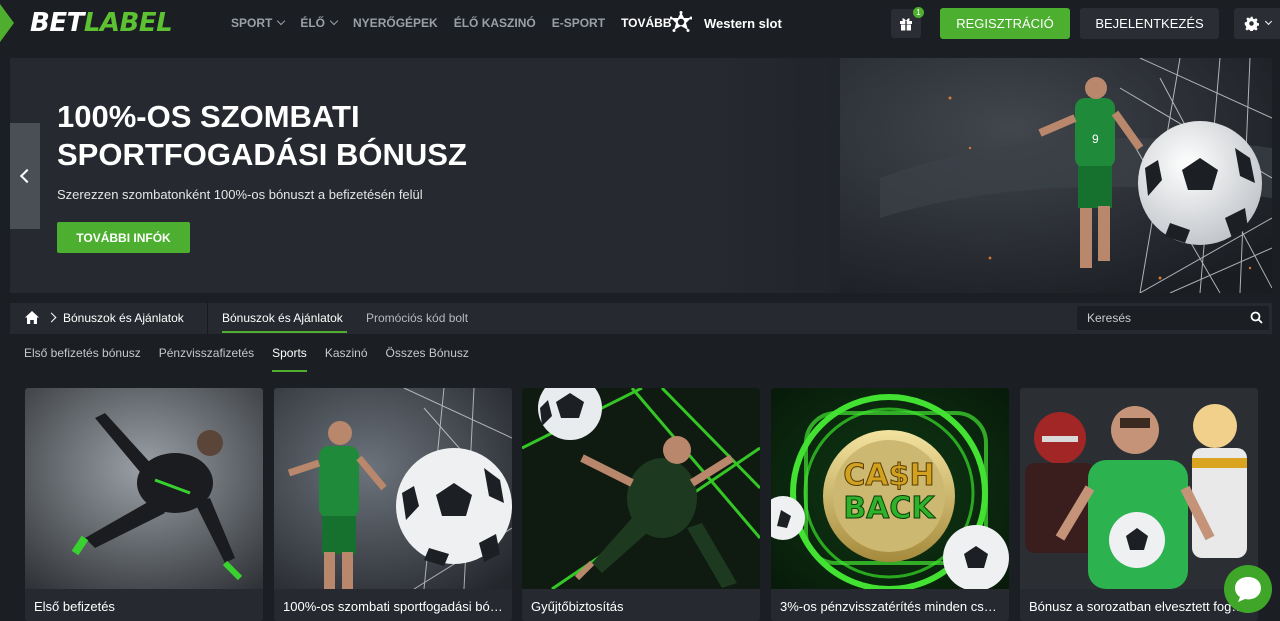 The image size is (1280, 621). What do you see at coordinates (1095, 139) in the screenshot?
I see `svg-text: 9` at bounding box center [1095, 139].